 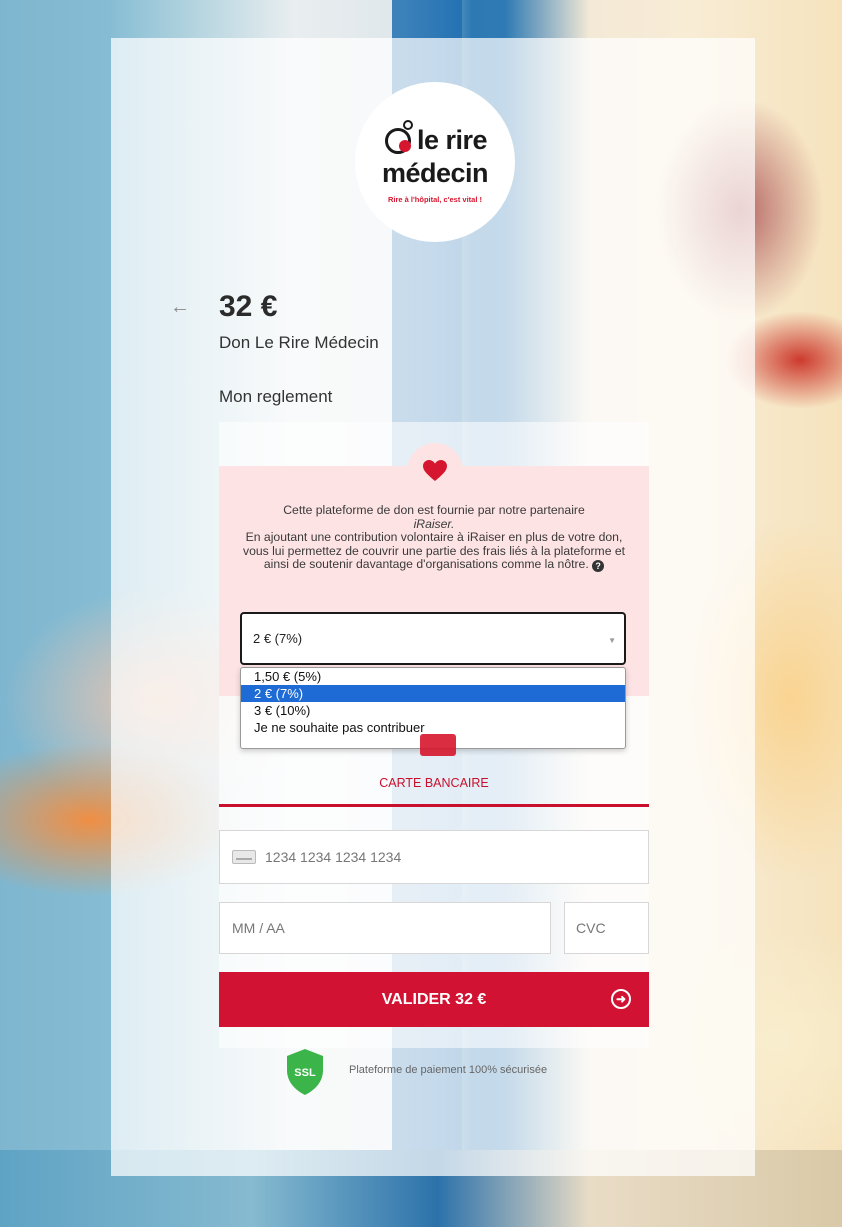 What do you see at coordinates (333, 857) in the screenshot?
I see `card-number-placeholder: 1234 1234 1234 1234` at bounding box center [333, 857].